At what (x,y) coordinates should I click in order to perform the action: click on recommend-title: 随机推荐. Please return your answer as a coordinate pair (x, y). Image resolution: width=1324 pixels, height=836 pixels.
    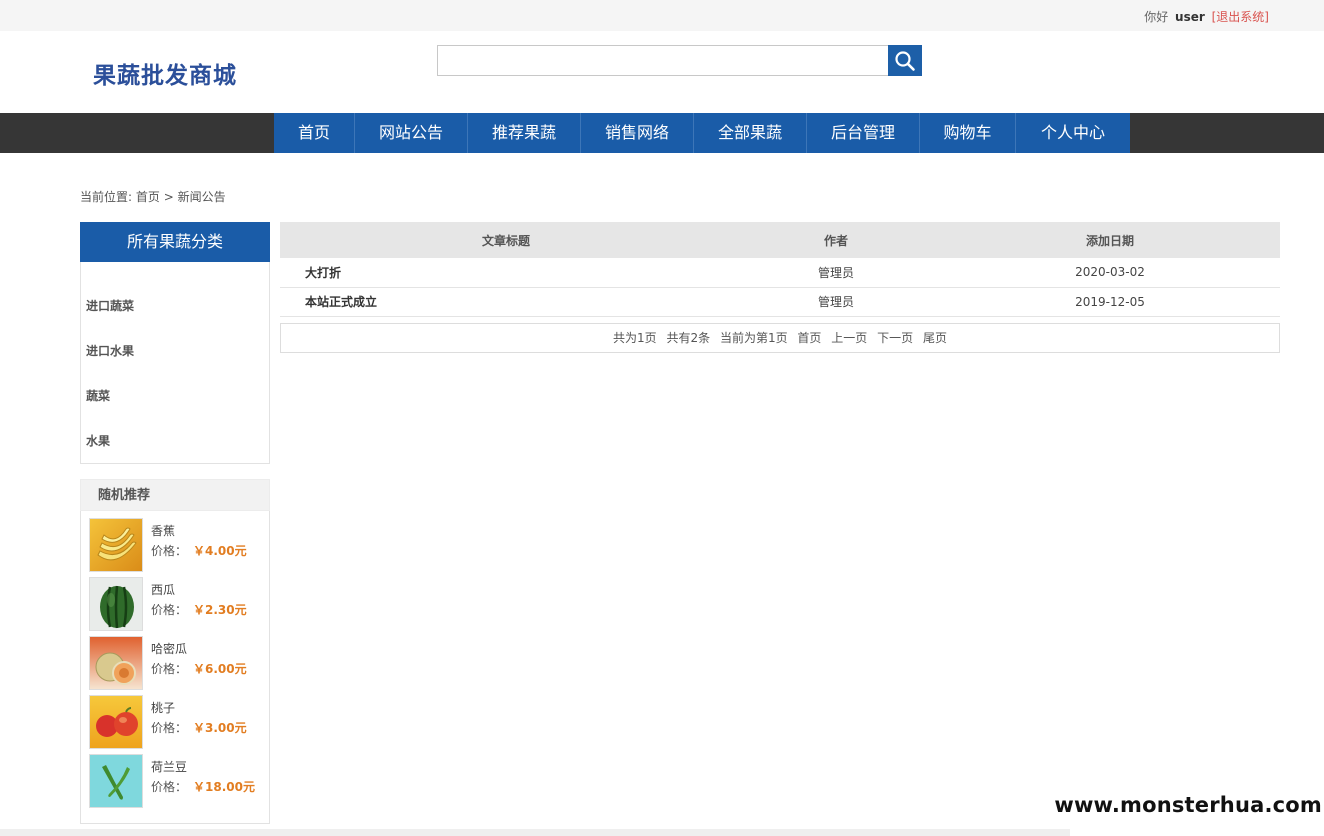
    Looking at the image, I should click on (175, 495).